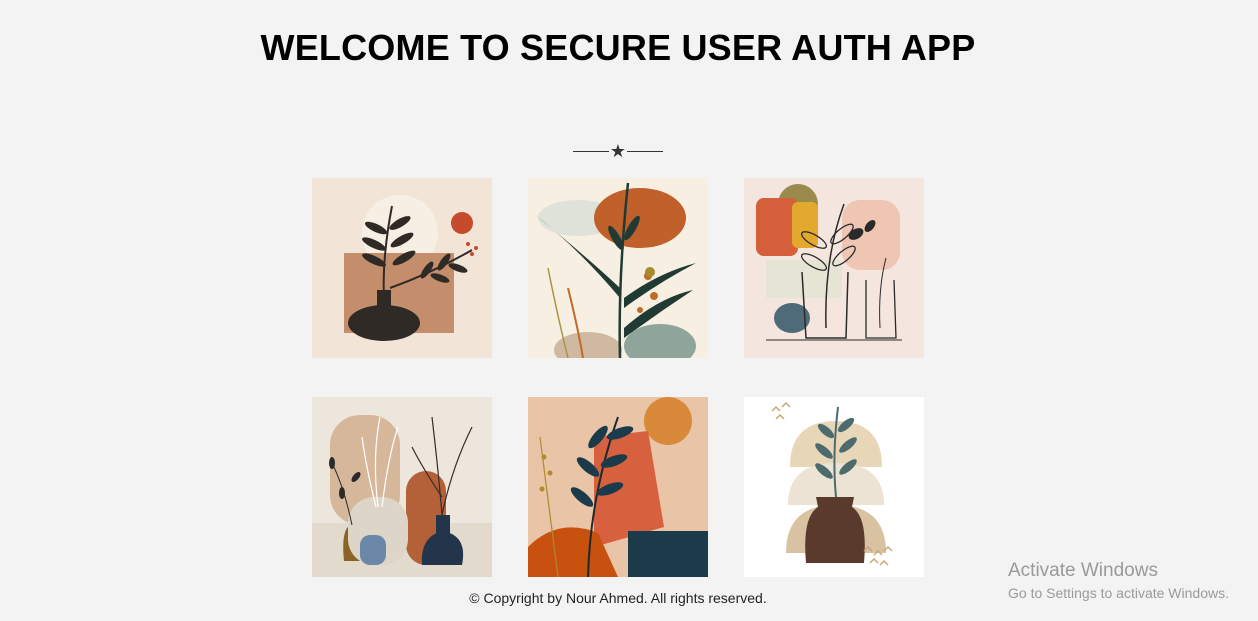  I want to click on page-title: WELCOME TO SECURE USER AUTH APP, so click(618, 47).